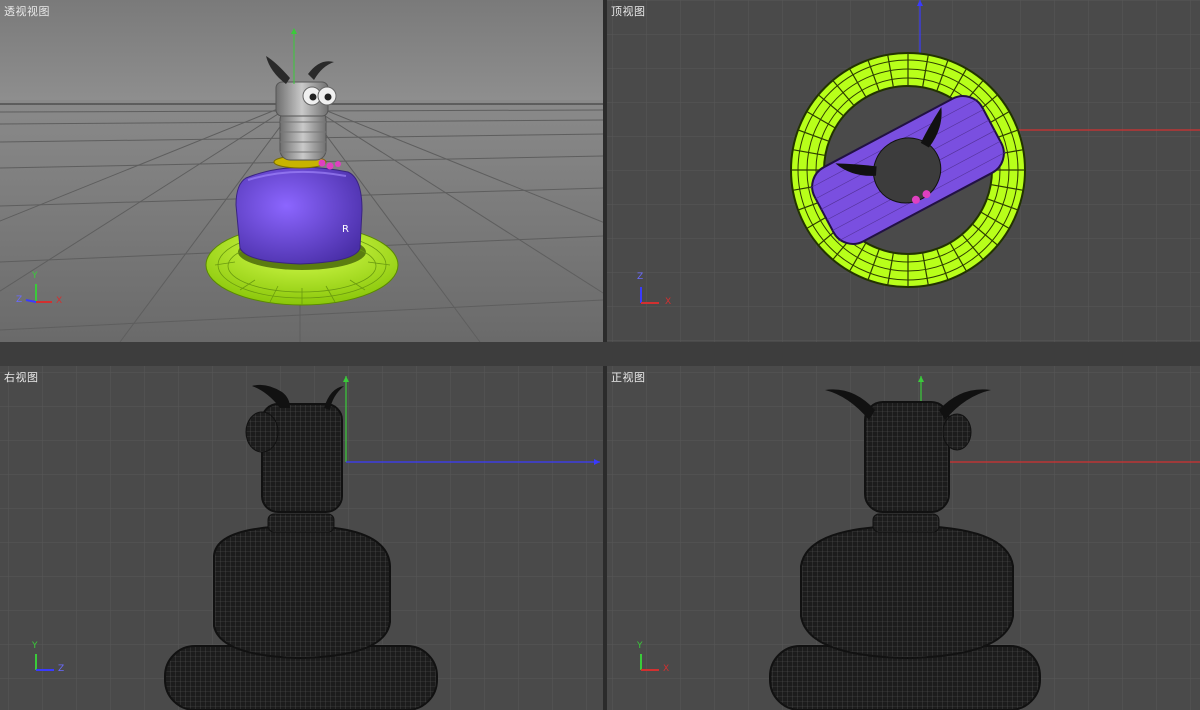 Image resolution: width=1200 pixels, height=710 pixels. What do you see at coordinates (299, 215) in the screenshot?
I see `purple-body: R` at bounding box center [299, 215].